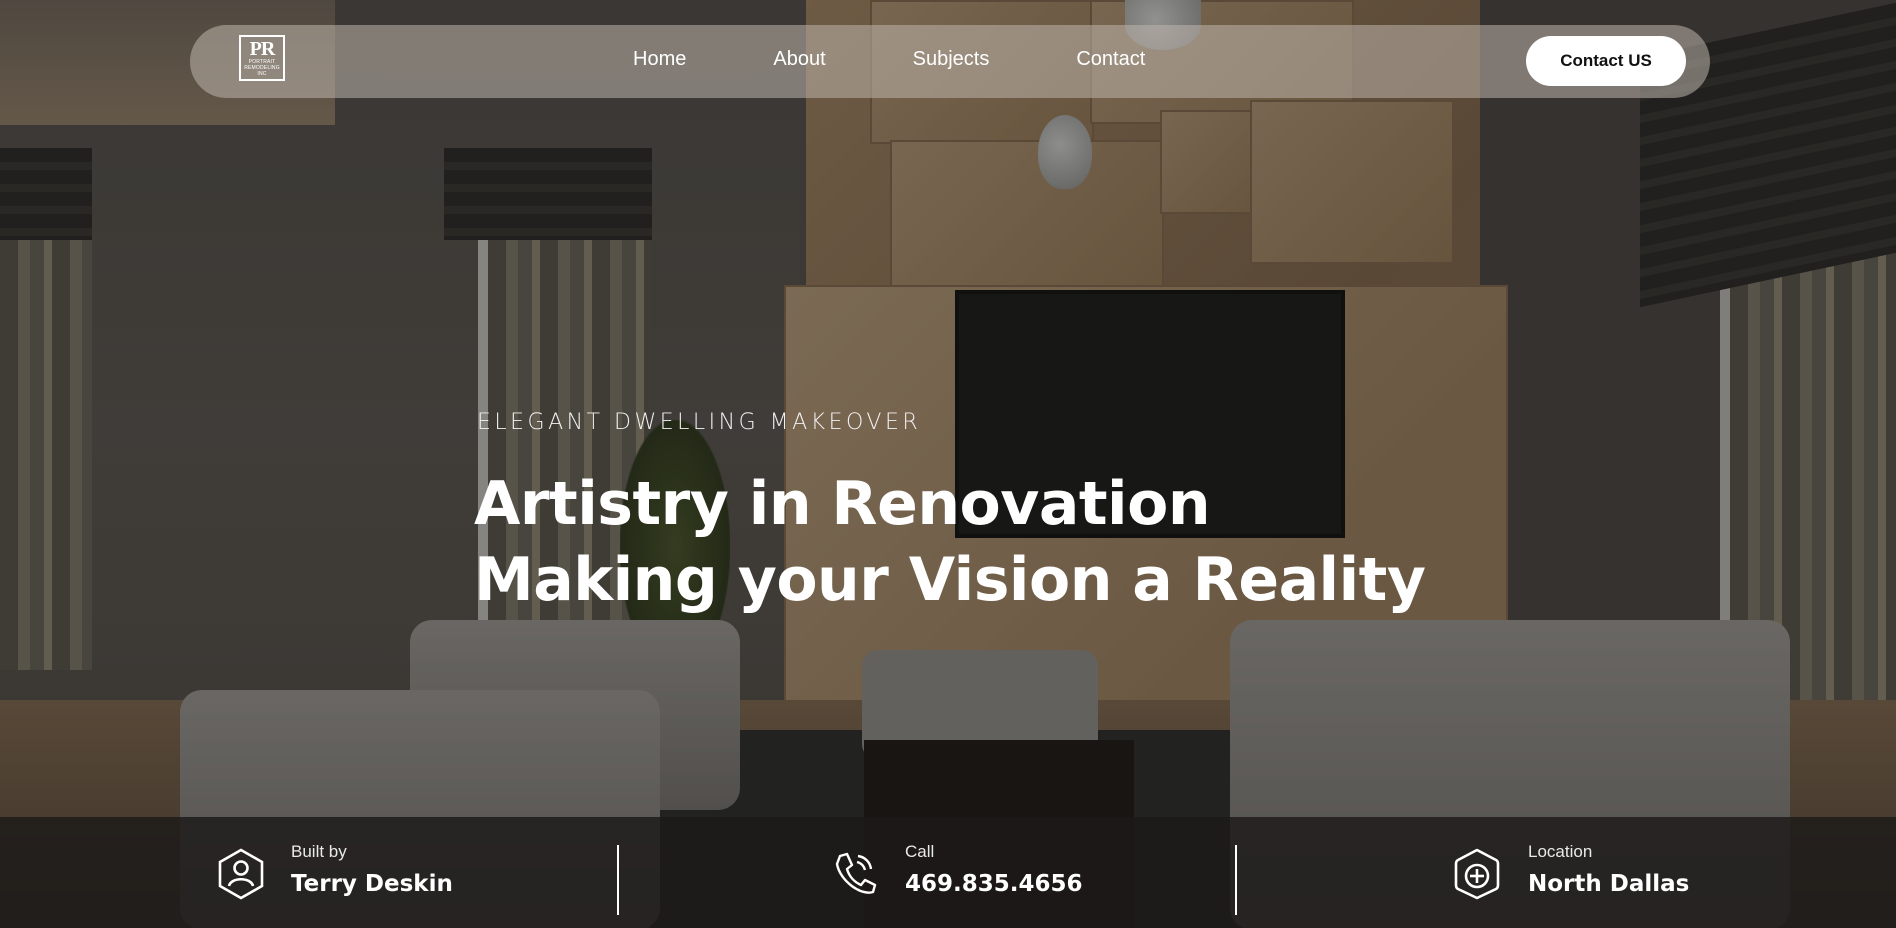 The image size is (1896, 928). I want to click on contact-us-button: Contact US, so click(1606, 61).